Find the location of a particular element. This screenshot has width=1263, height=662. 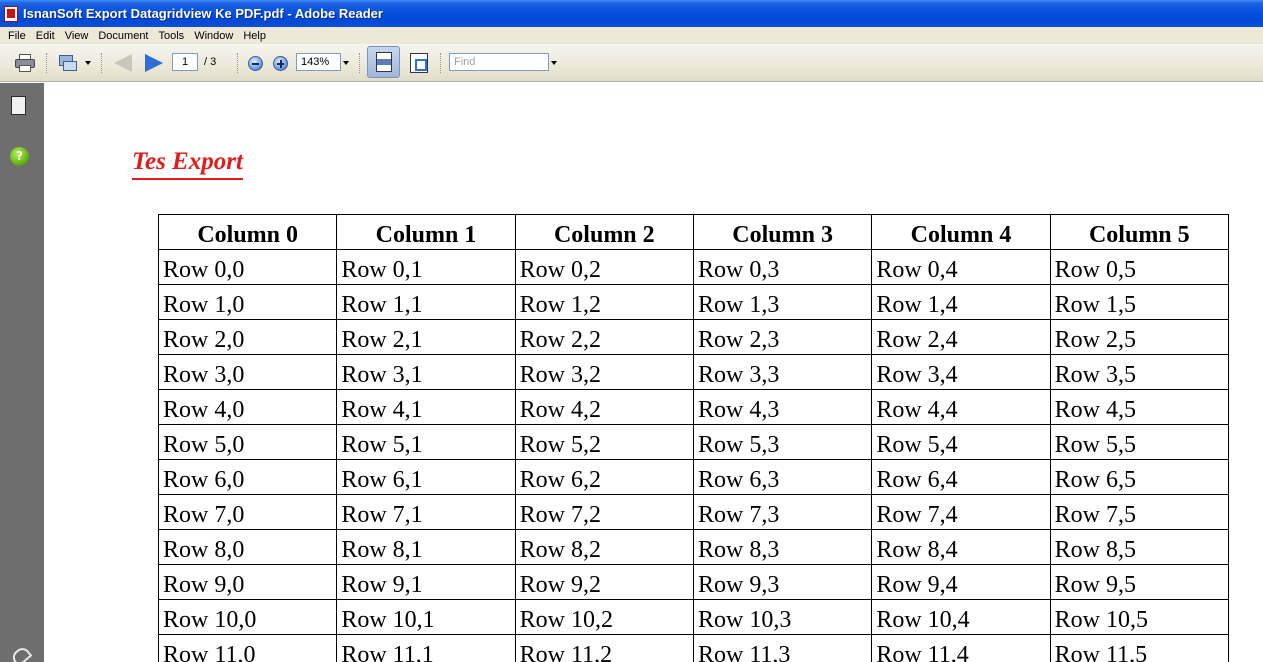

table-cell: Row 11,3 is located at coordinates (782, 648).